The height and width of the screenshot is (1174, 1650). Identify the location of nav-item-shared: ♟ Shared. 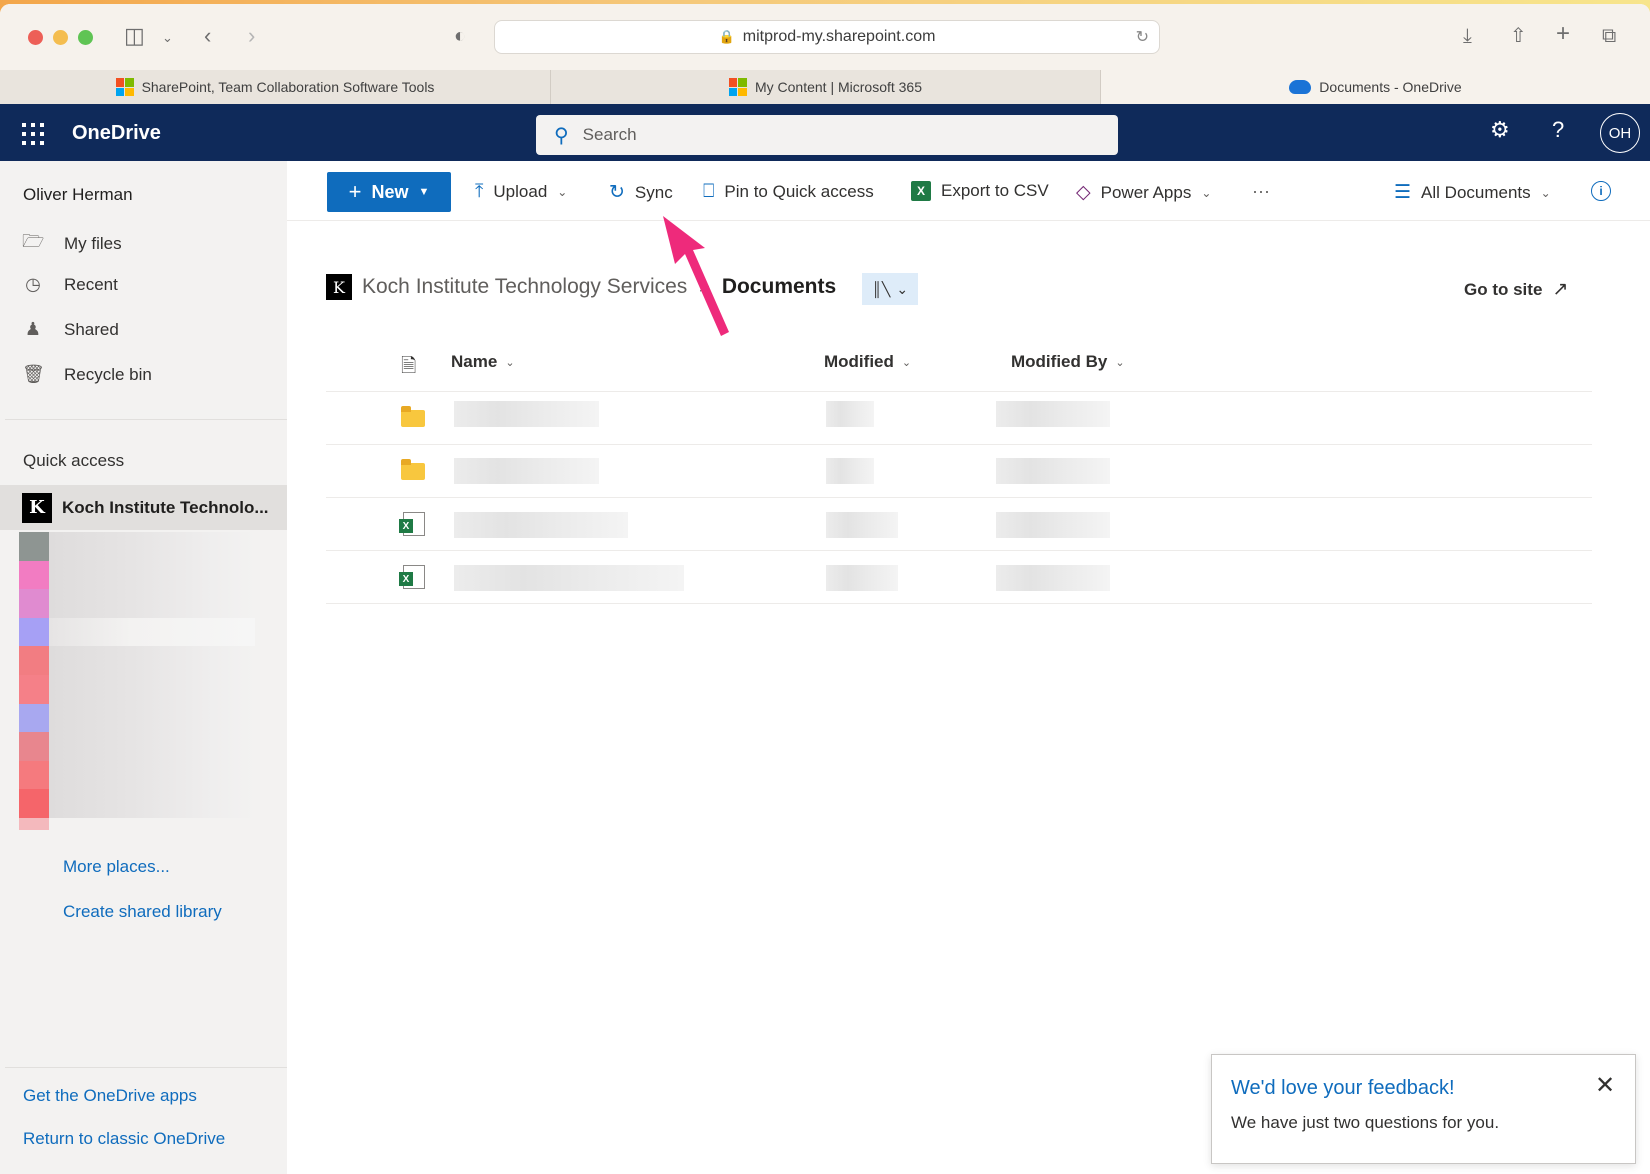
(70, 329).